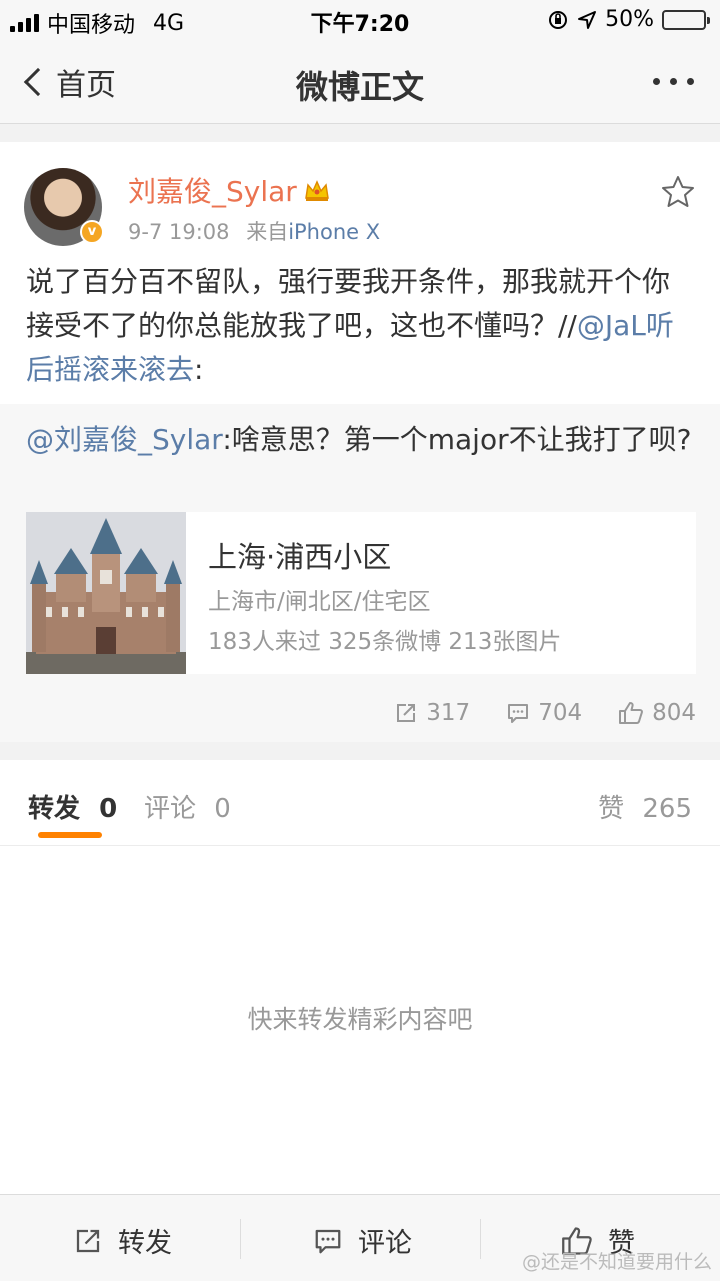 This screenshot has width=720, height=1281. What do you see at coordinates (360, 803) in the screenshot?
I see `interaction-tabs: 转发 0 评论 0 赞 265` at bounding box center [360, 803].